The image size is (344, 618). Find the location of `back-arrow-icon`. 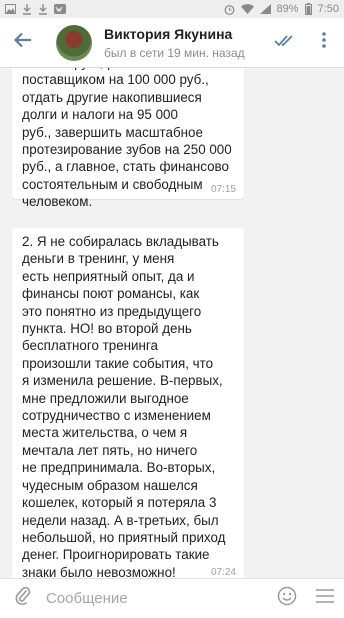

back-arrow-icon is located at coordinates (22, 42).